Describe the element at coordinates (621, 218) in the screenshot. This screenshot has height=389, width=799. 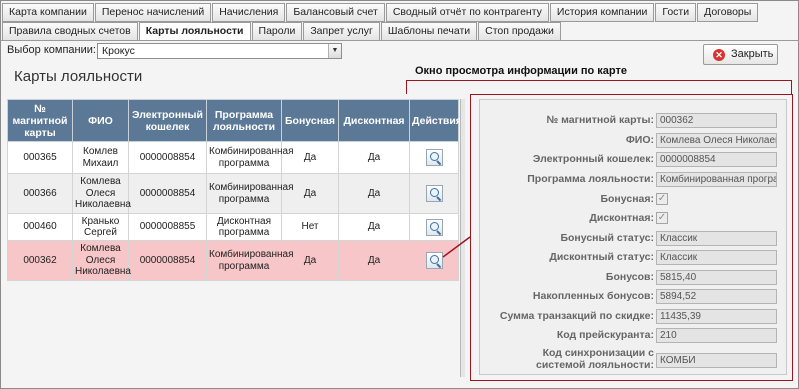
I see `field-discount-label: Дисконтная:` at that location.